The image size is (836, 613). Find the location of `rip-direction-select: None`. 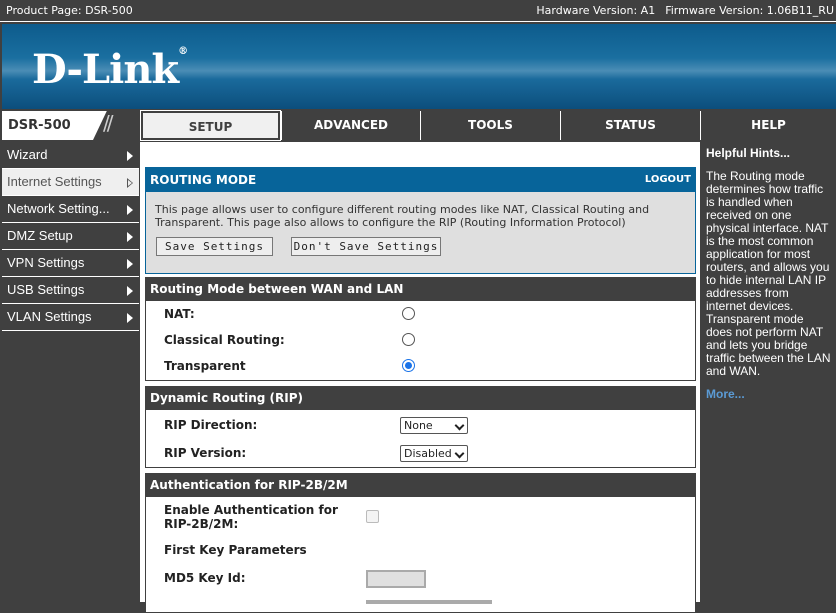

rip-direction-select: None is located at coordinates (434, 425).